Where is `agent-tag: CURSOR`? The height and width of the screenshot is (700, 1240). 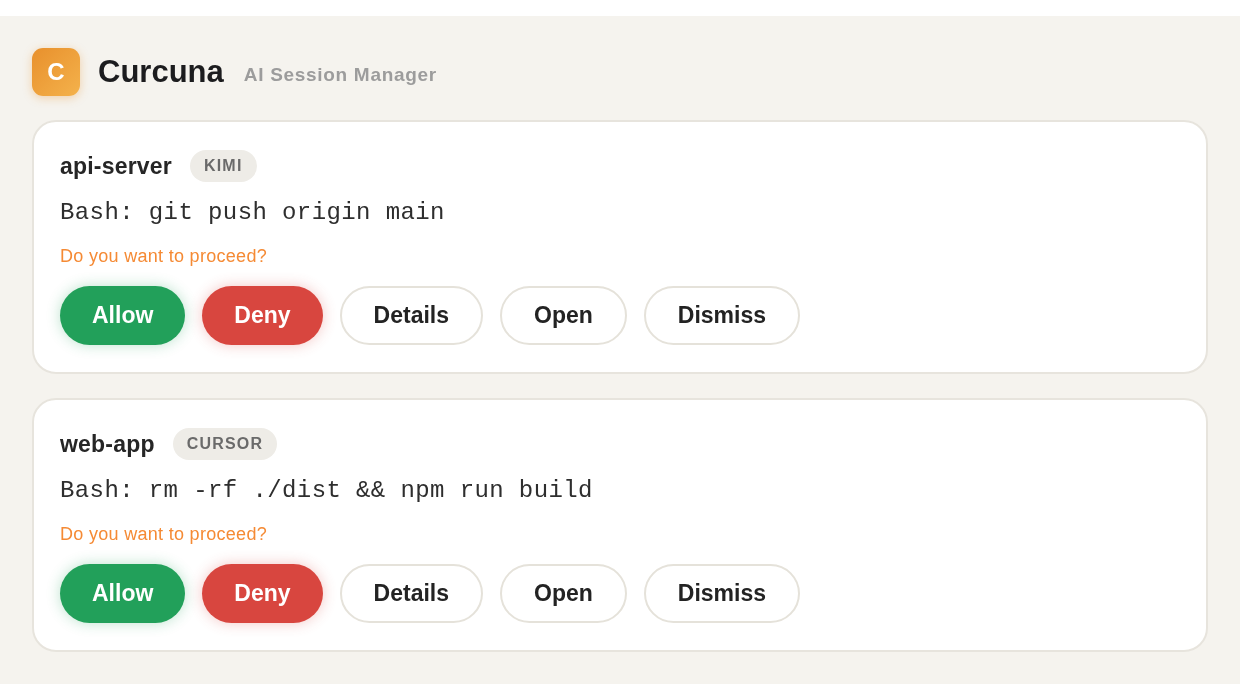
agent-tag: CURSOR is located at coordinates (225, 444).